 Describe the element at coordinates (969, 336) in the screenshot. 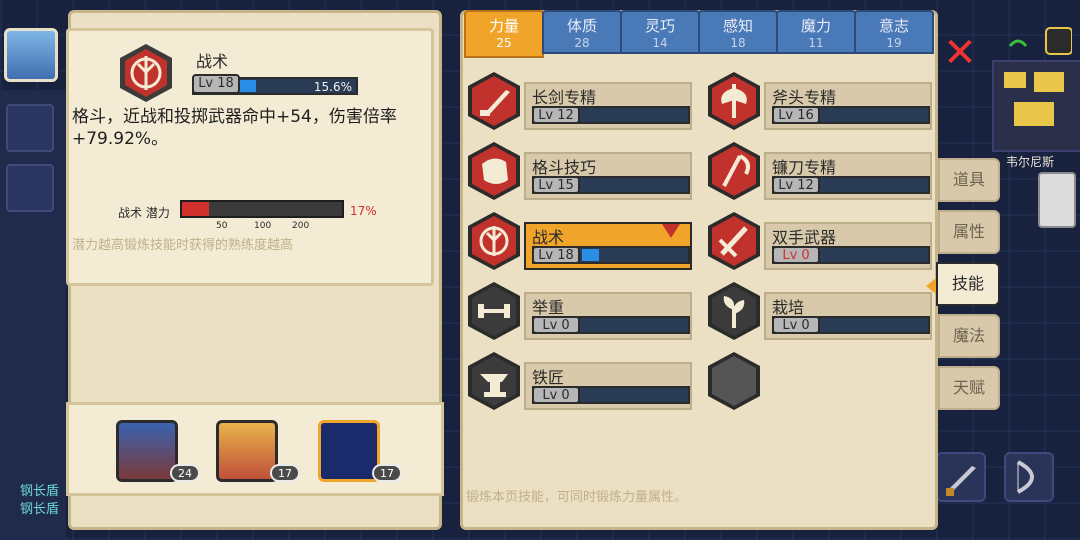

I see `side-tab-magic: 魔法` at that location.